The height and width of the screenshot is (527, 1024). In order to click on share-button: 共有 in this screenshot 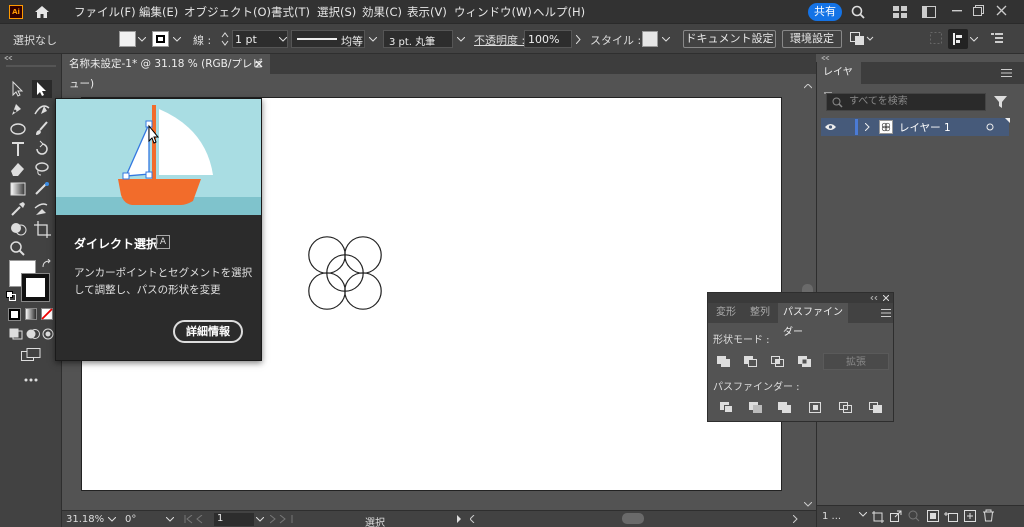, I will do `click(825, 12)`.